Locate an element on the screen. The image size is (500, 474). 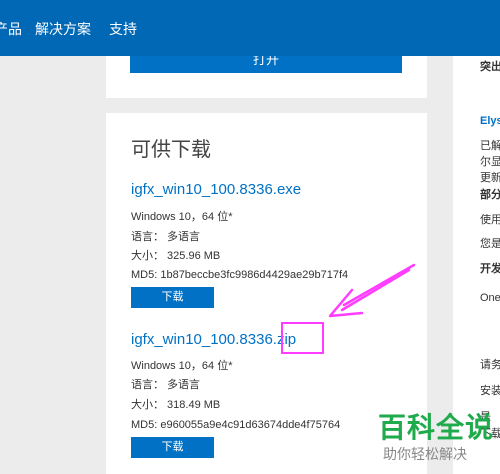
annotation-arrow-icon is located at coordinates (372, 290).